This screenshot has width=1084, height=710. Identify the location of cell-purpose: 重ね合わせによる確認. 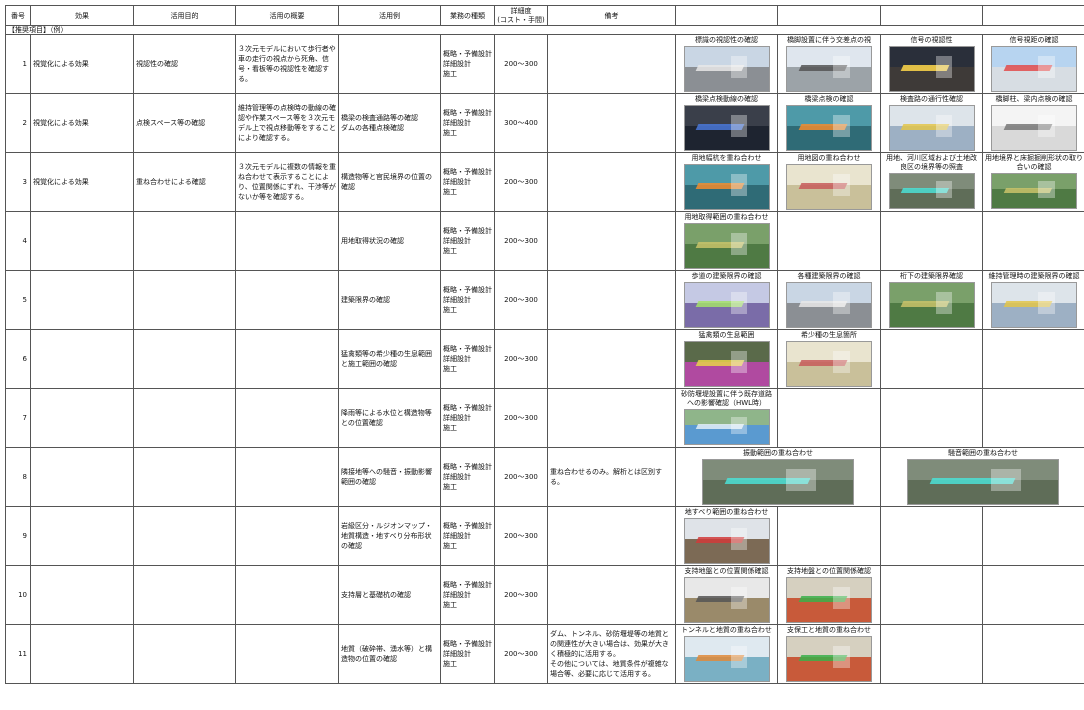
(184, 182).